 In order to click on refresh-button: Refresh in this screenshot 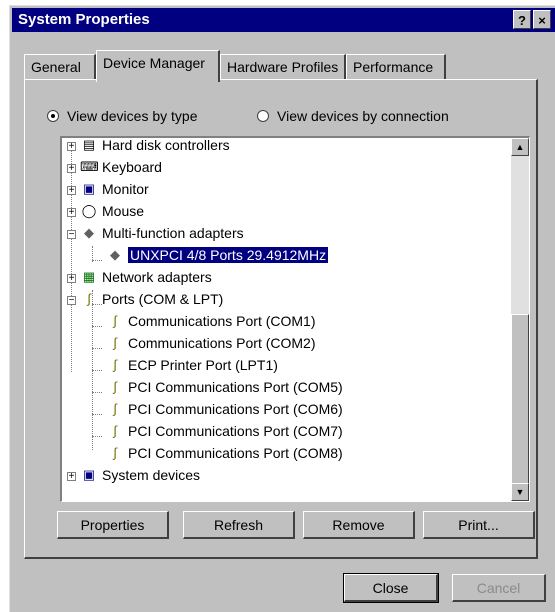, I will do `click(239, 525)`.